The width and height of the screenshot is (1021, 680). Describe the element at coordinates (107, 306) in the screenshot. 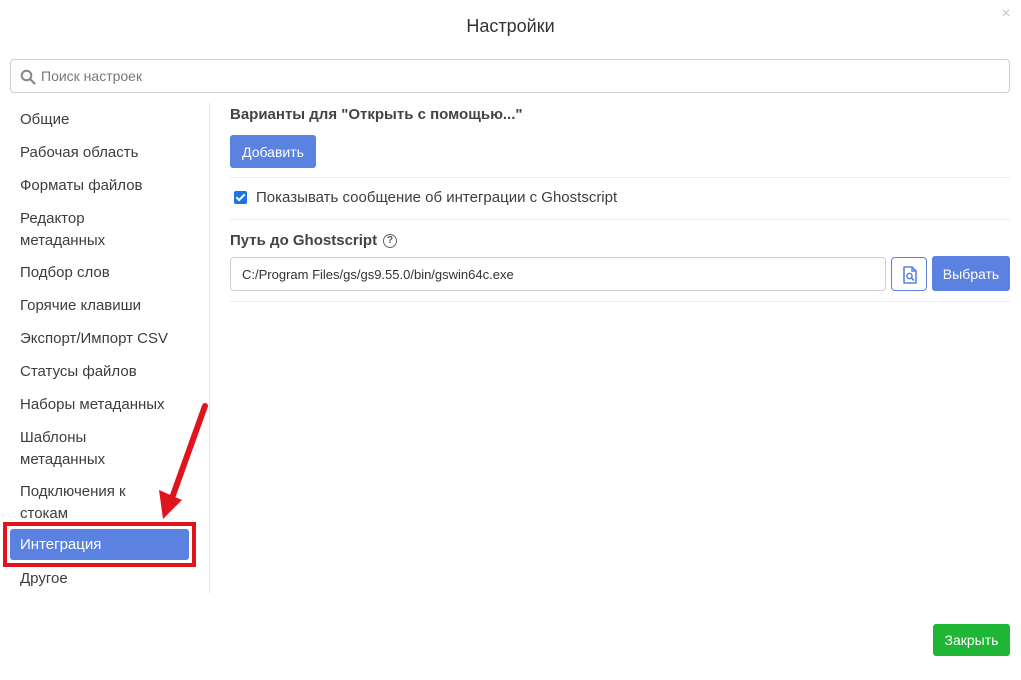

I see `sidebar-item-hotkeys: Горячие клавиши` at that location.